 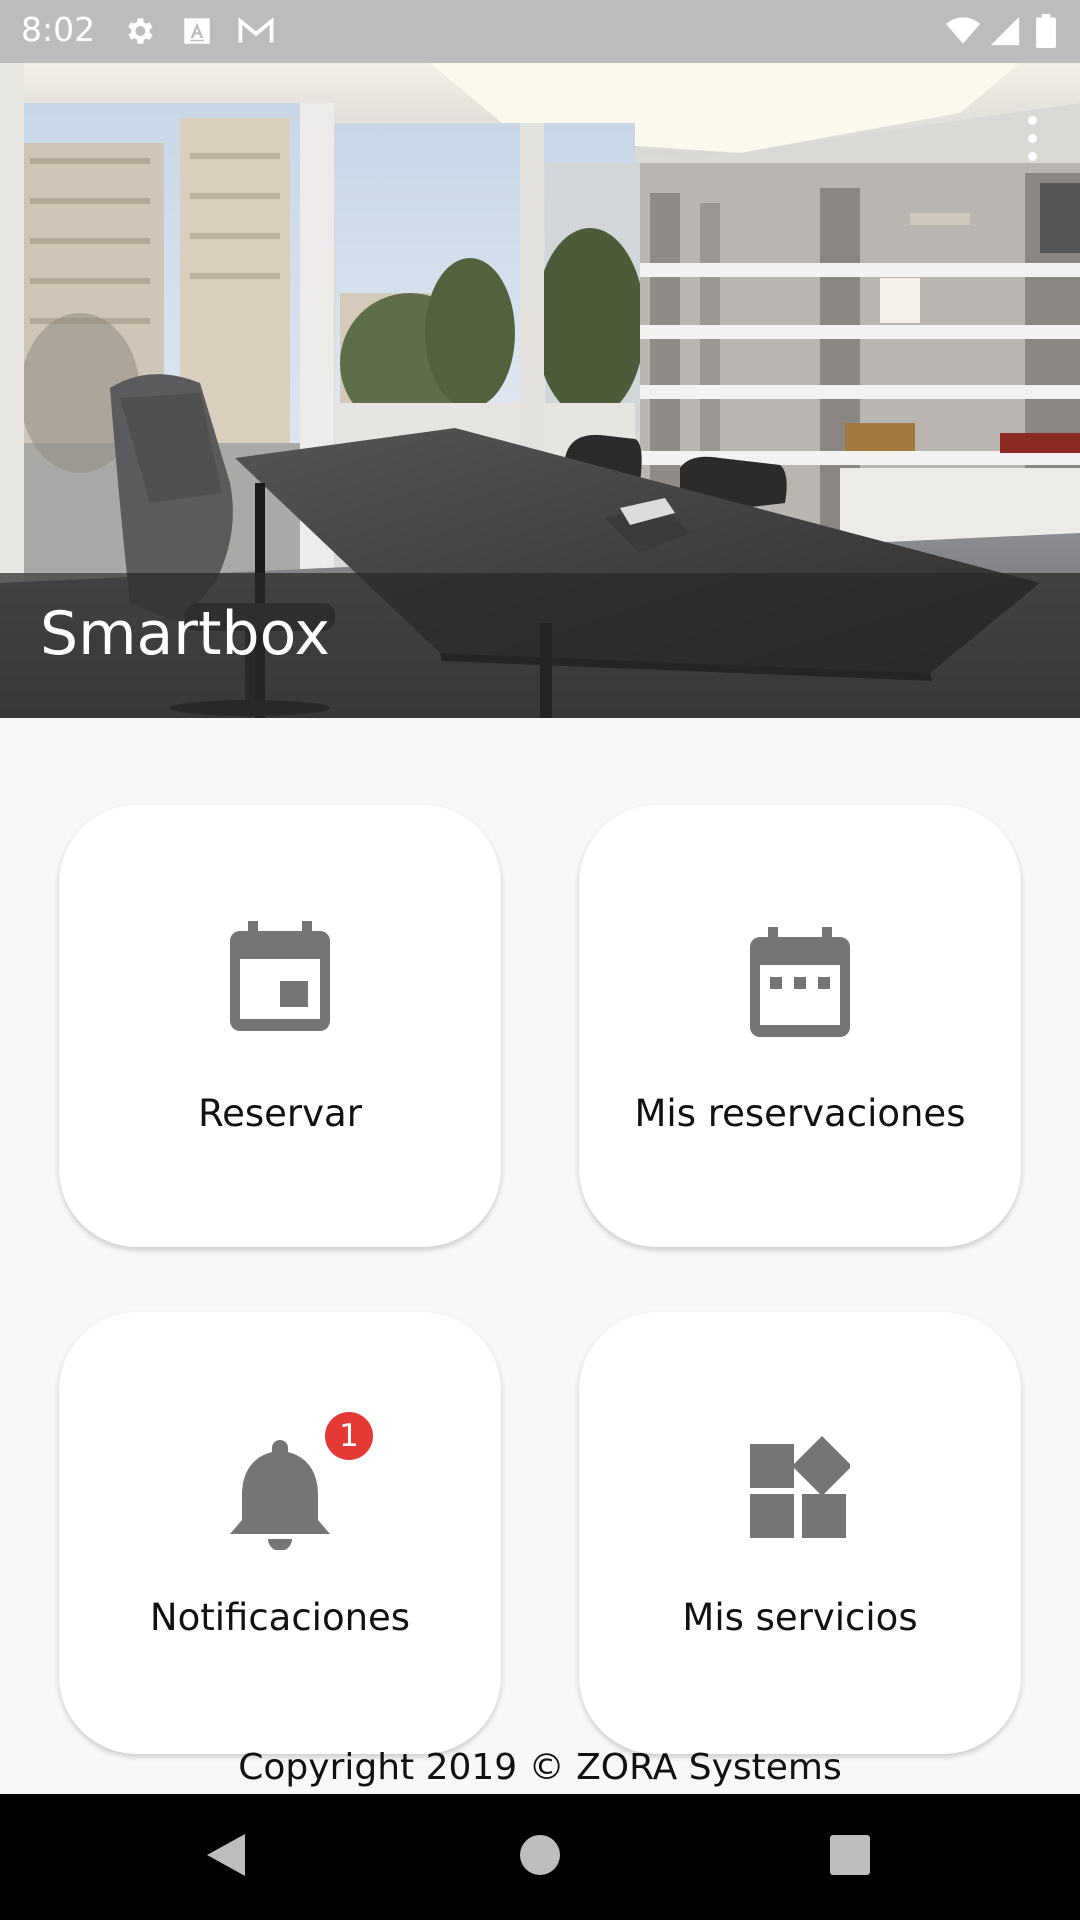 I want to click on notificaciones-label: Notificaciones, so click(x=280, y=1617).